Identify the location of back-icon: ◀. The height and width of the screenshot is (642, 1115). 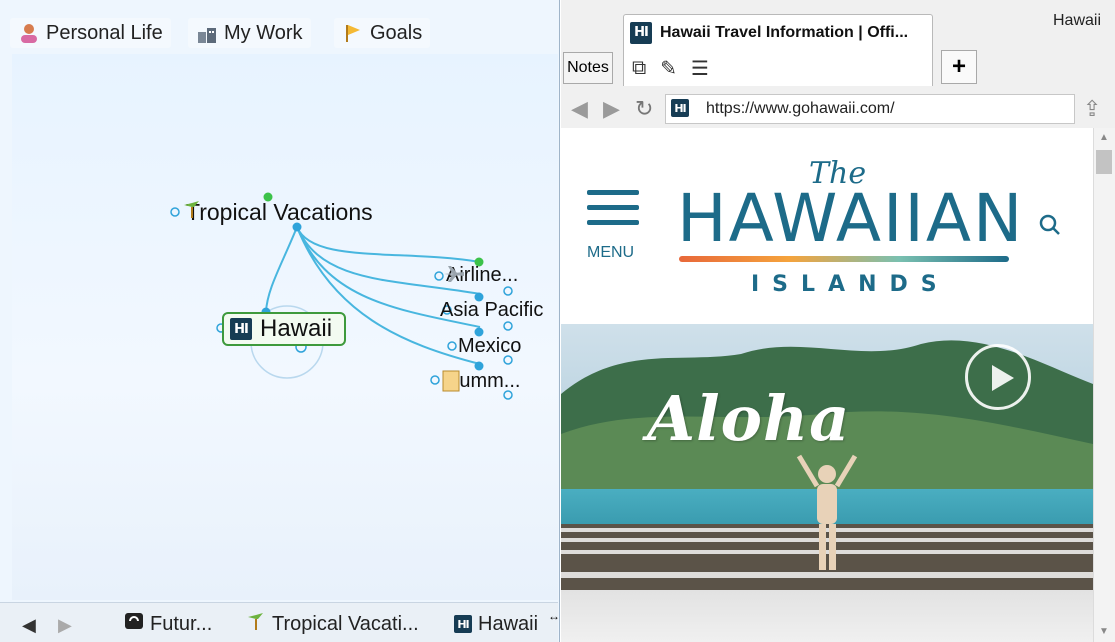
(579, 109).